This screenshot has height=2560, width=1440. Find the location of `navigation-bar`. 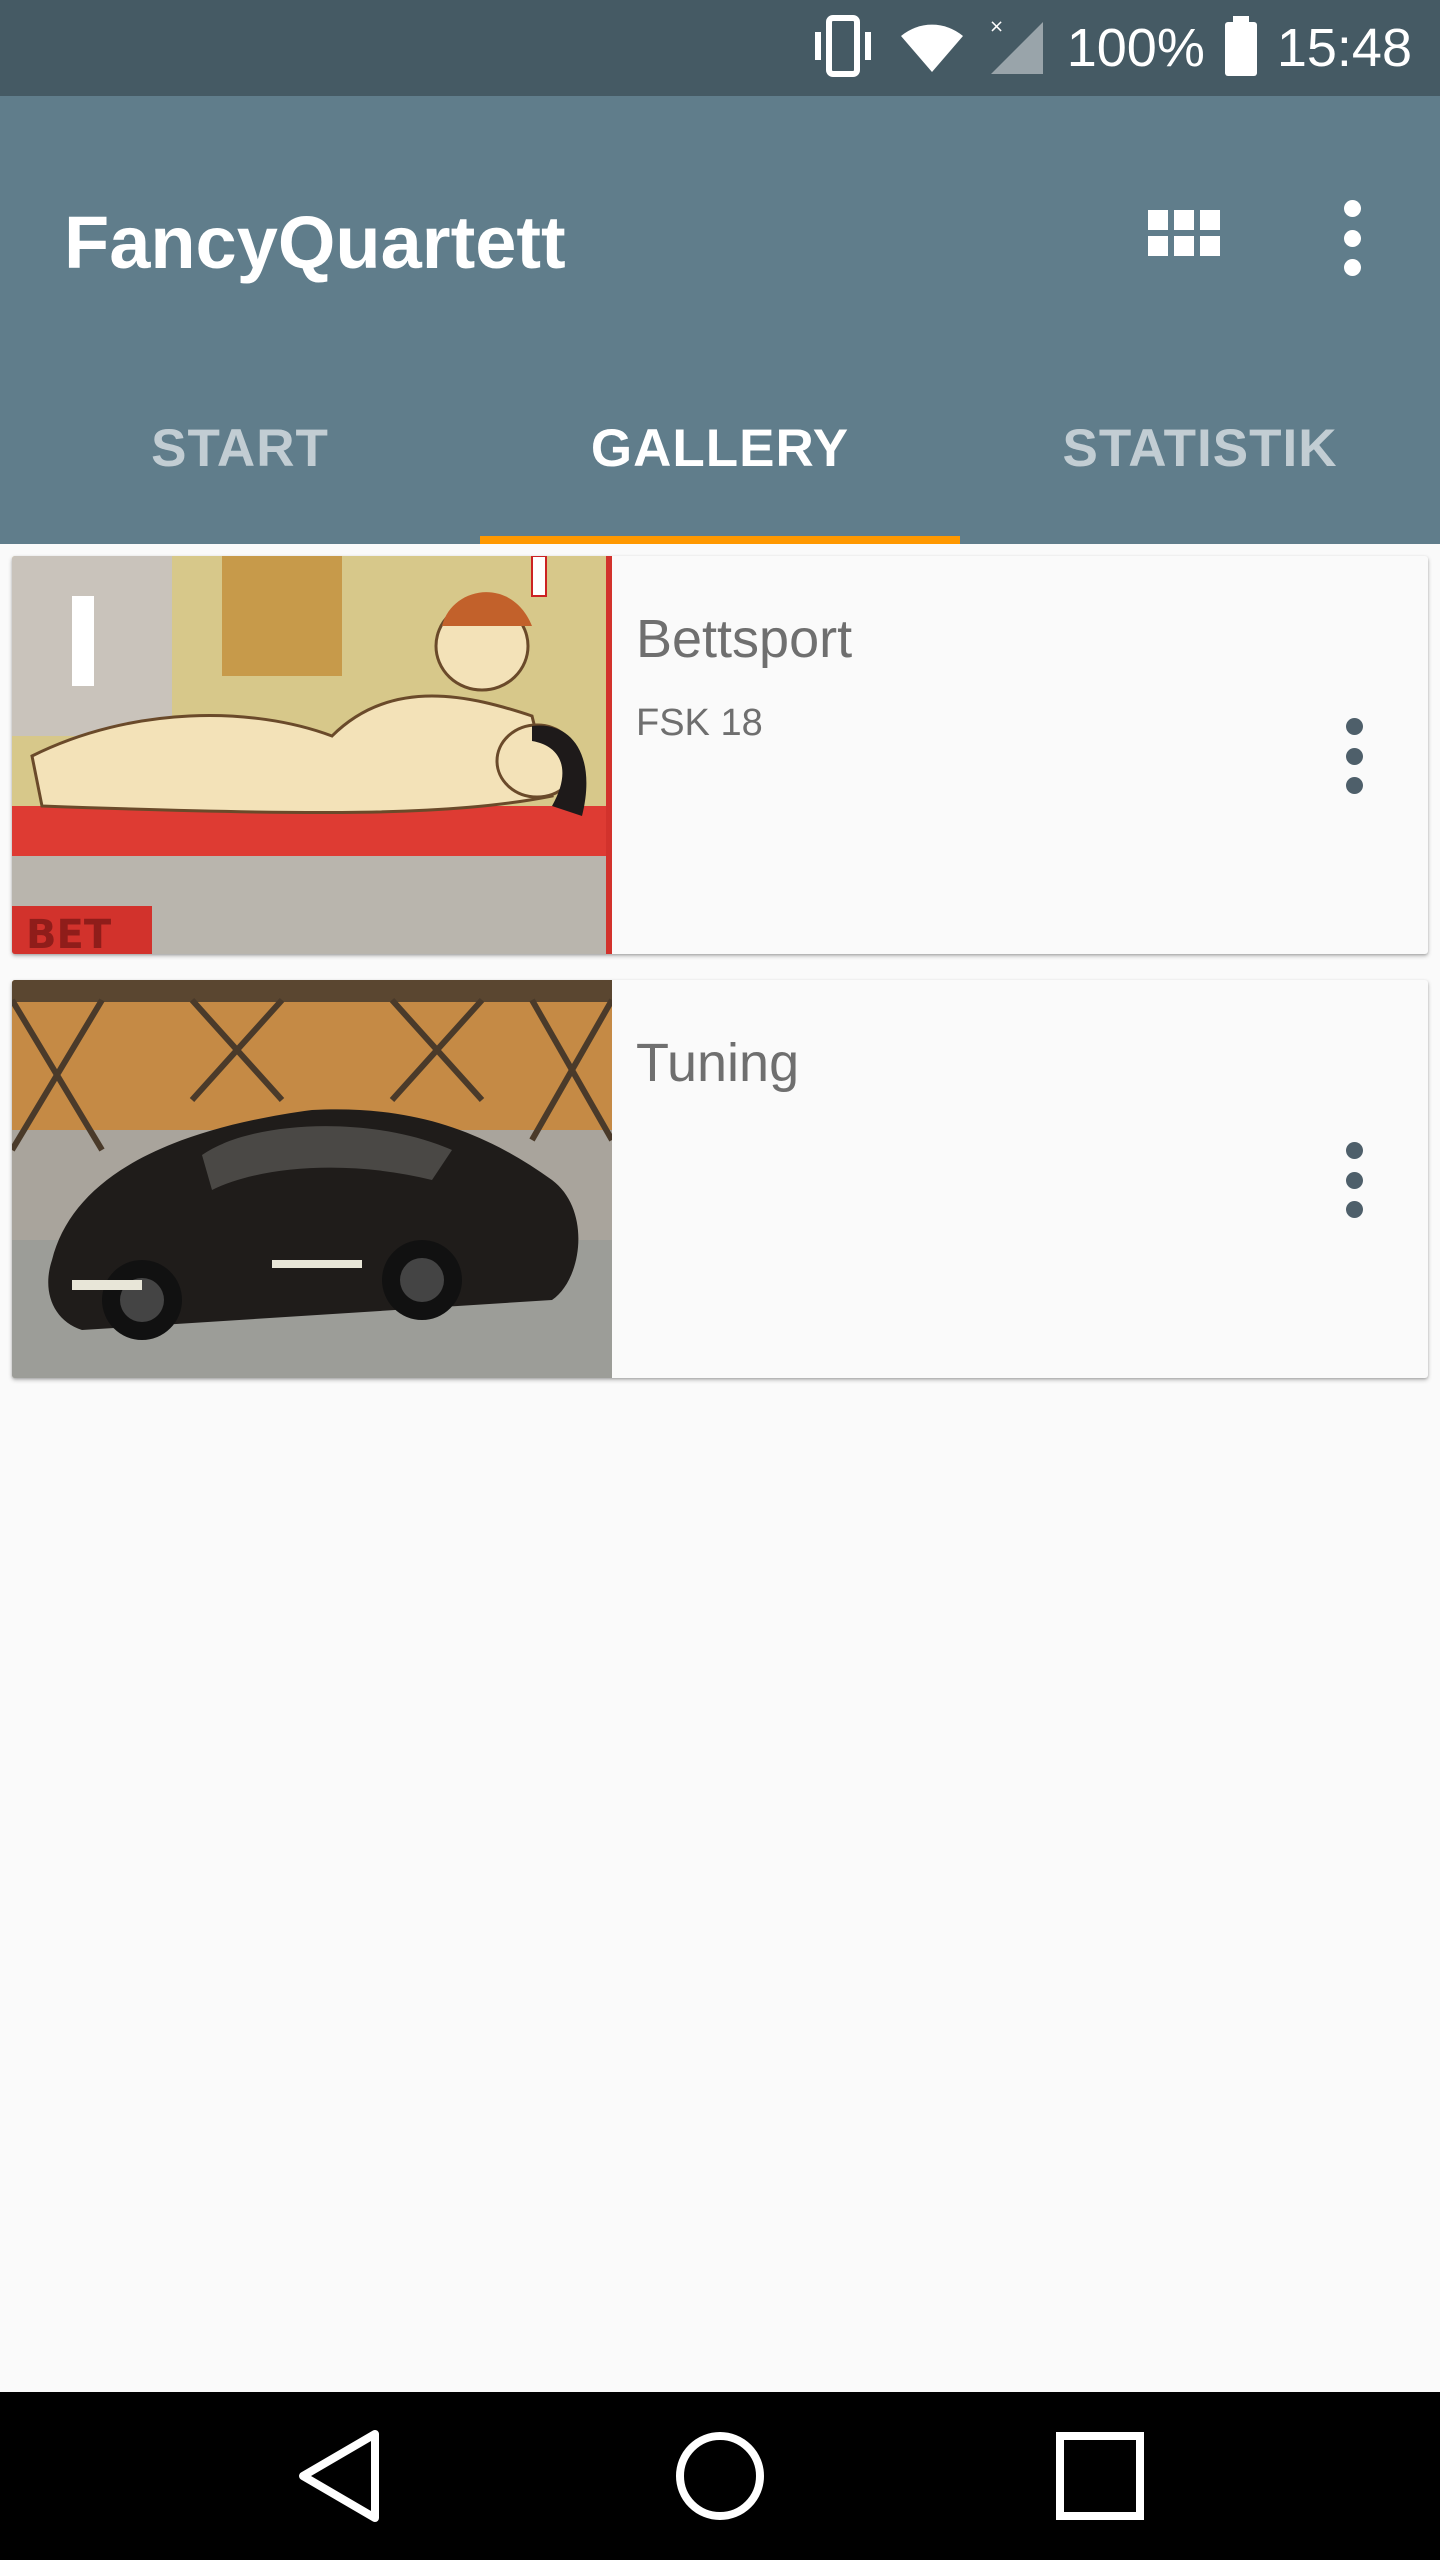

navigation-bar is located at coordinates (720, 2476).